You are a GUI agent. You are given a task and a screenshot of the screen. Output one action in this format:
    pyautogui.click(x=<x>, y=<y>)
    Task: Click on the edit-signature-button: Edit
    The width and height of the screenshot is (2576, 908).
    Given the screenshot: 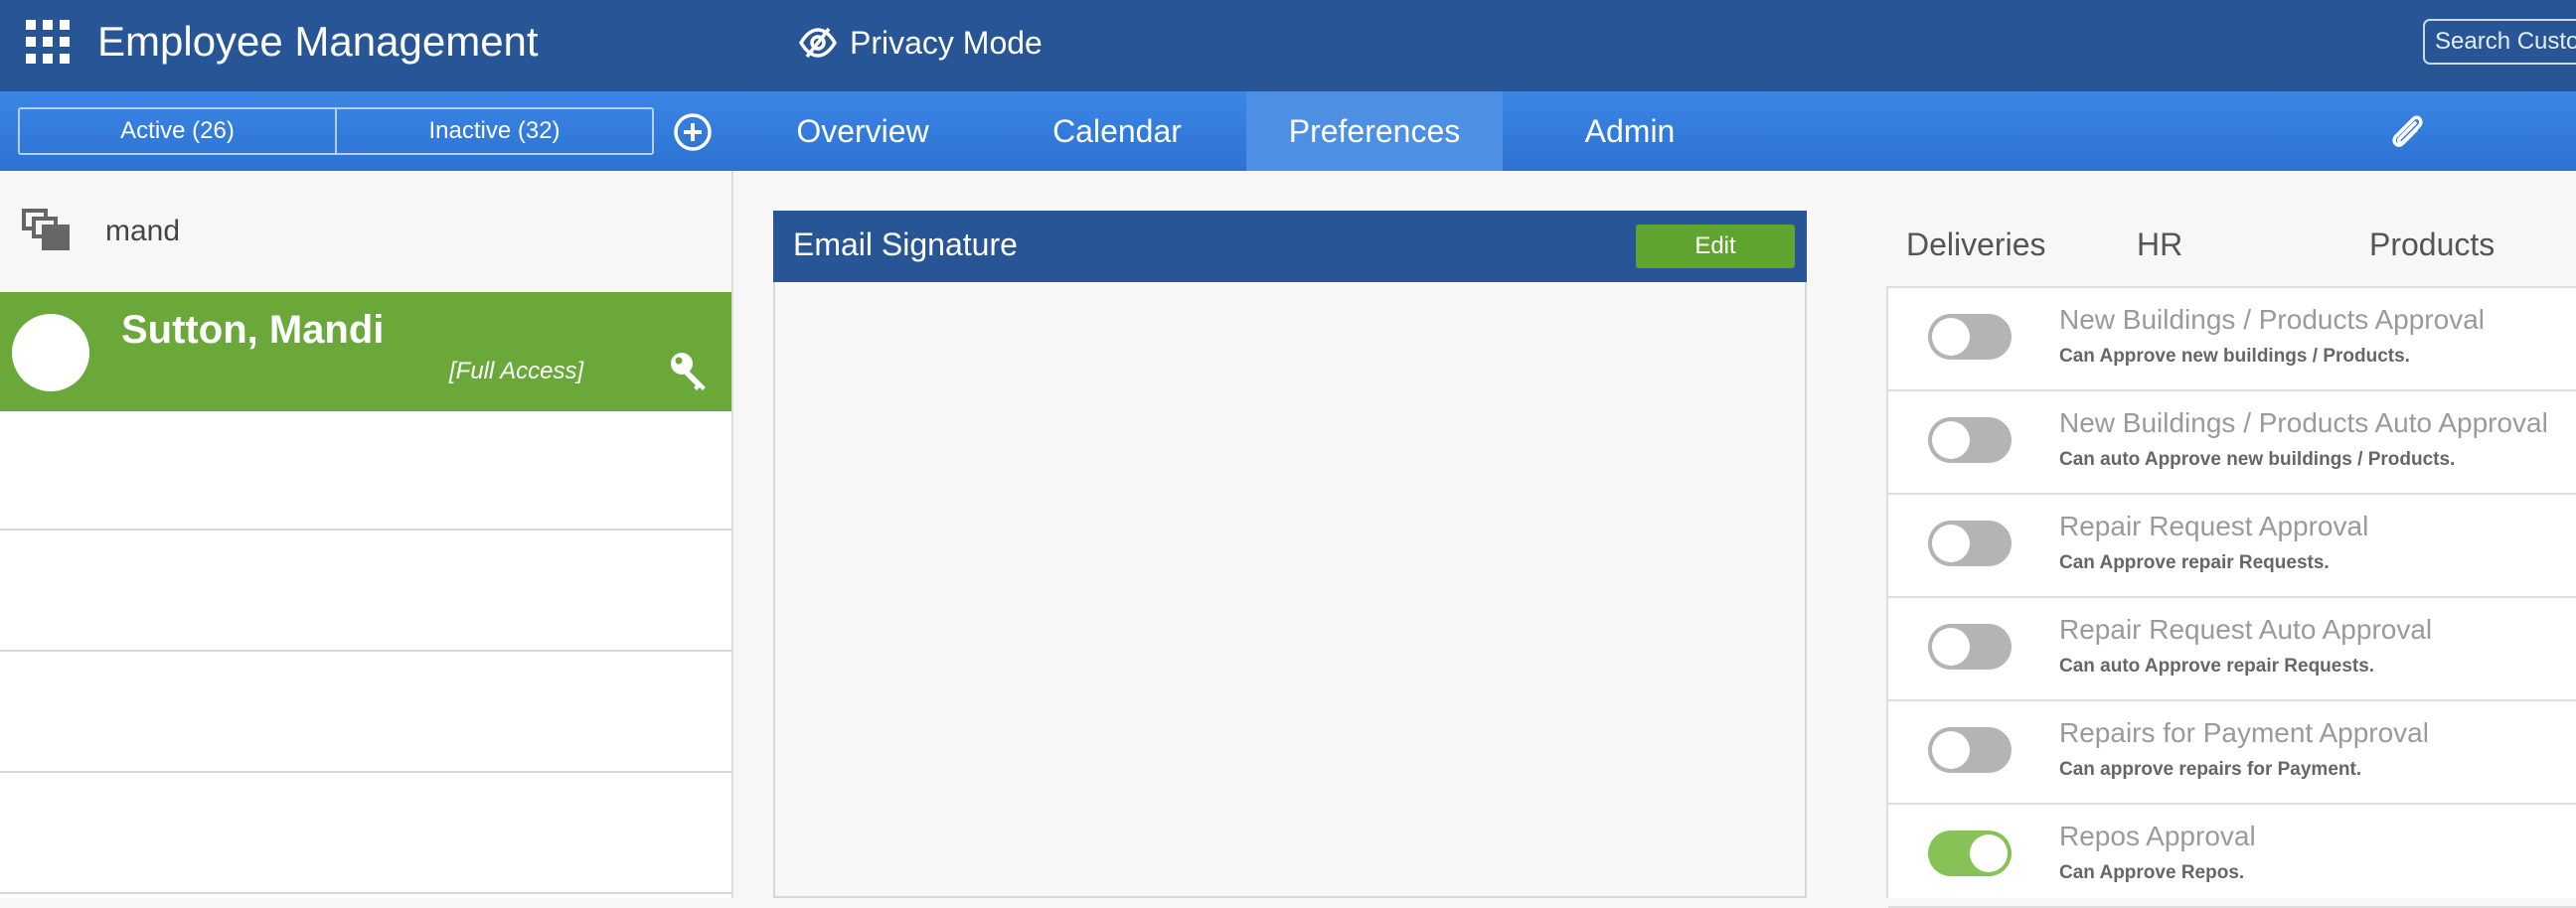 What is the action you would take?
    pyautogui.click(x=1715, y=246)
    